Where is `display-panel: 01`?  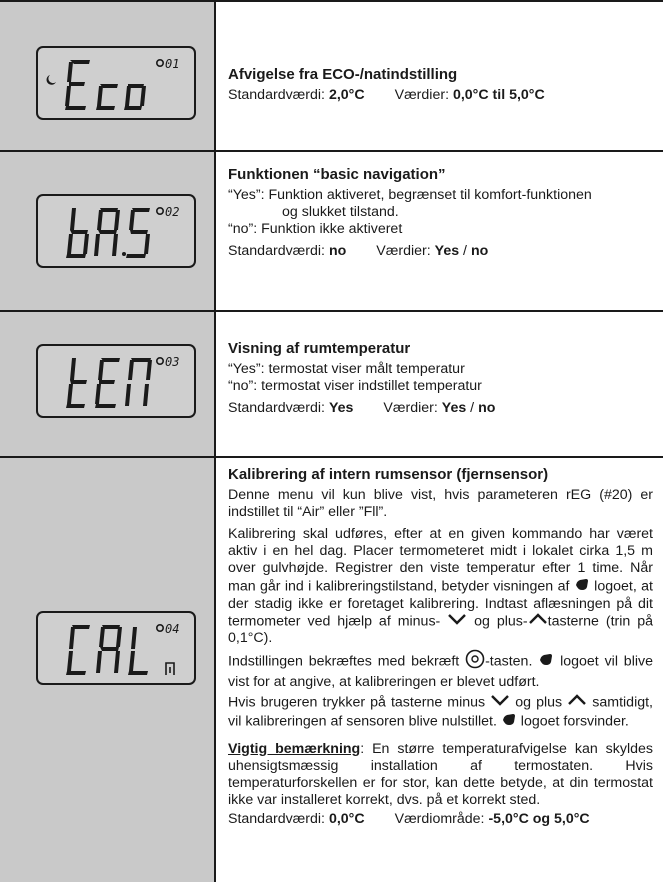 display-panel: 01 is located at coordinates (108, 76).